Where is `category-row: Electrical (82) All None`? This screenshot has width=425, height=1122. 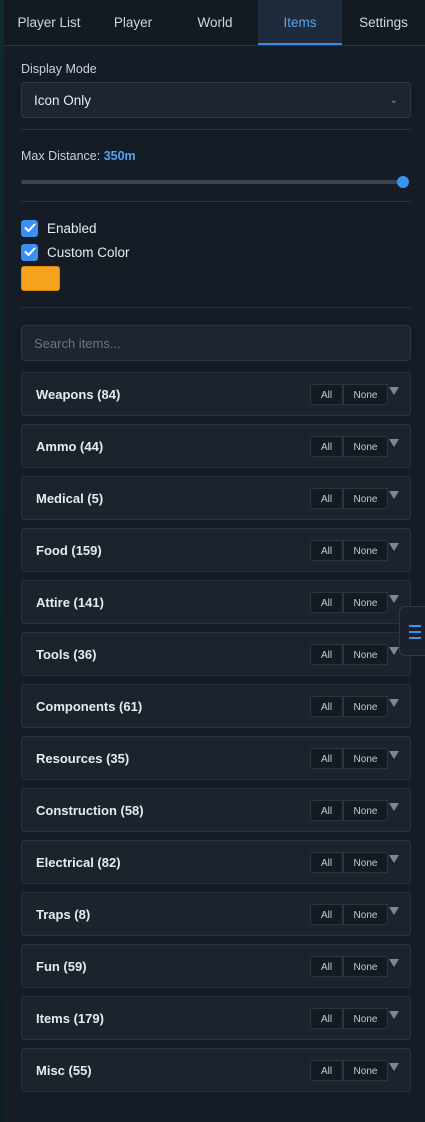
category-row: Electrical (82) All None is located at coordinates (216, 862).